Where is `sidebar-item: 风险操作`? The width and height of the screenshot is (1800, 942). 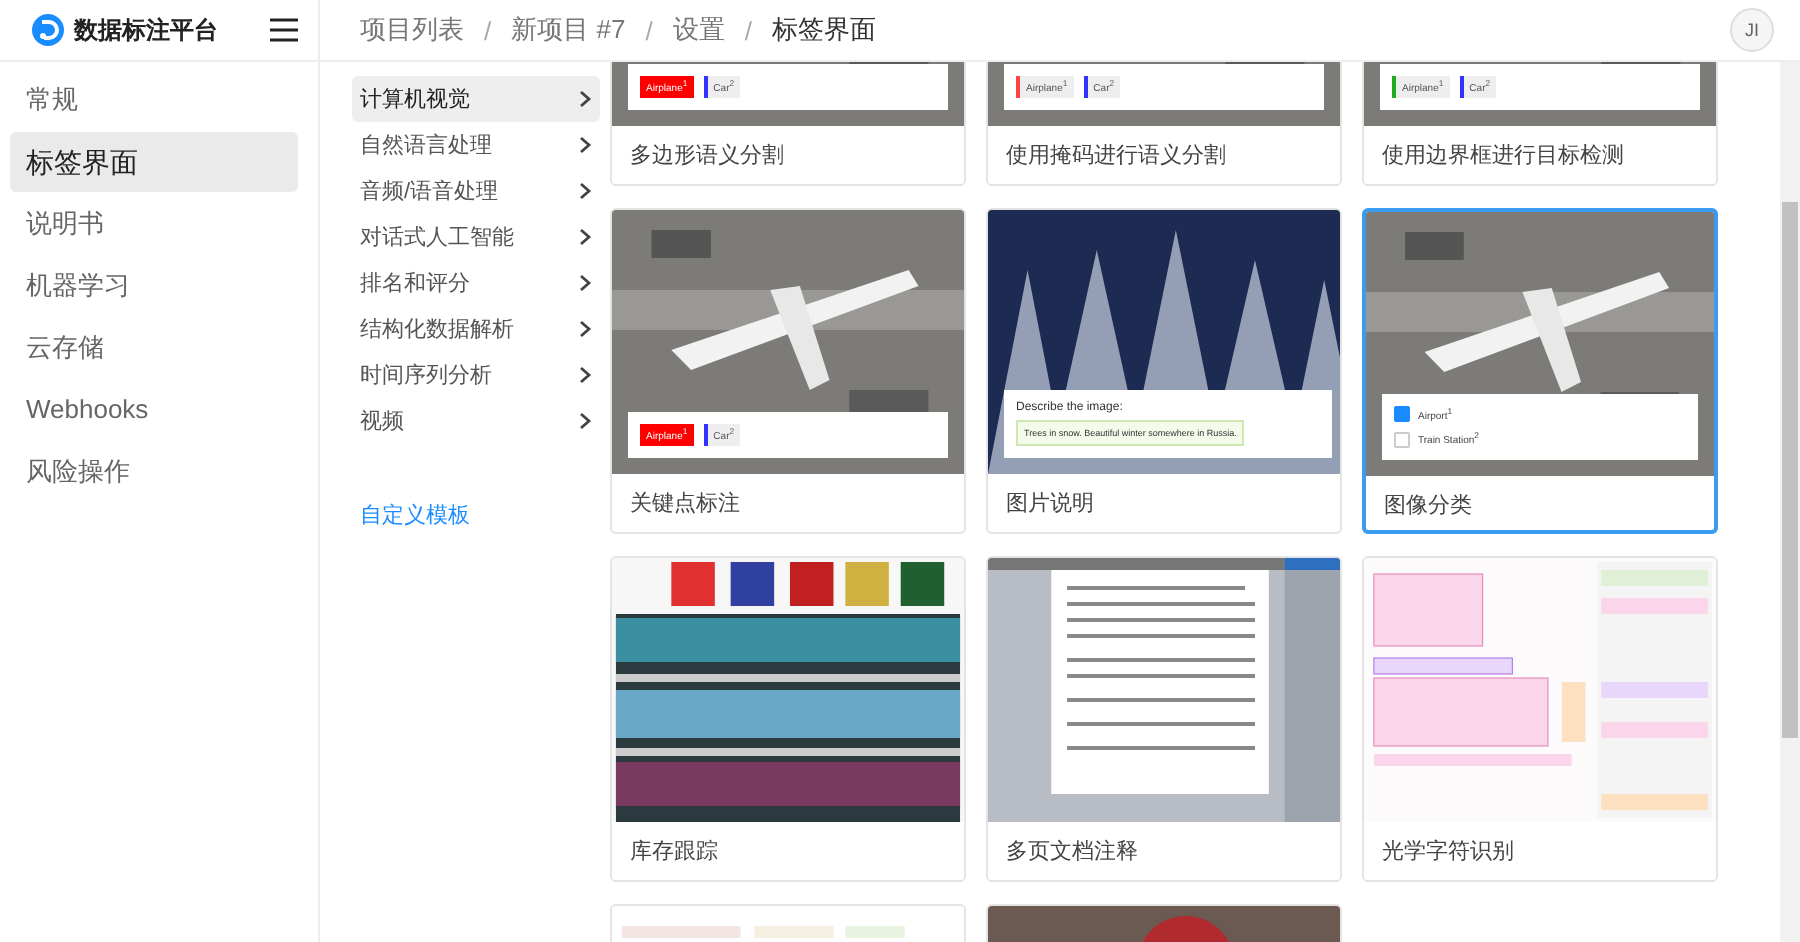
sidebar-item: 风险操作 is located at coordinates (154, 472).